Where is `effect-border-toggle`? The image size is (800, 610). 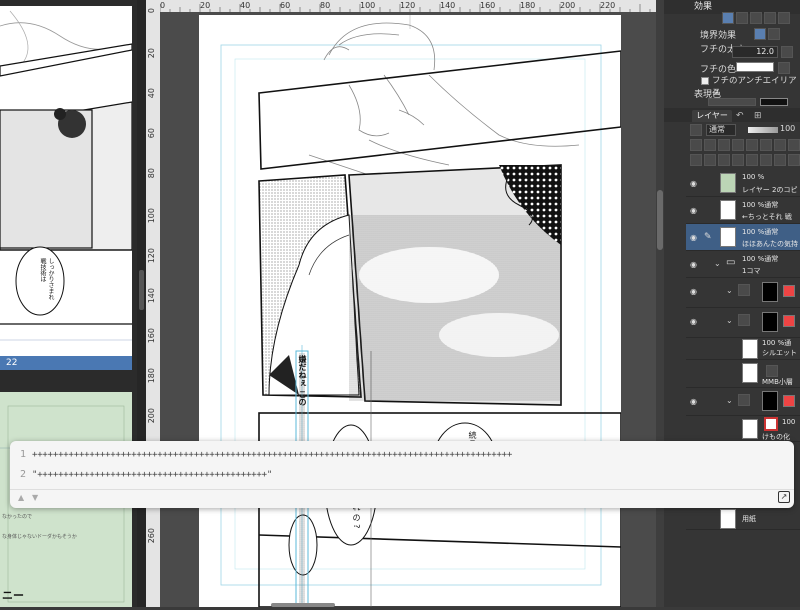
effect-border-toggle is located at coordinates (728, 18).